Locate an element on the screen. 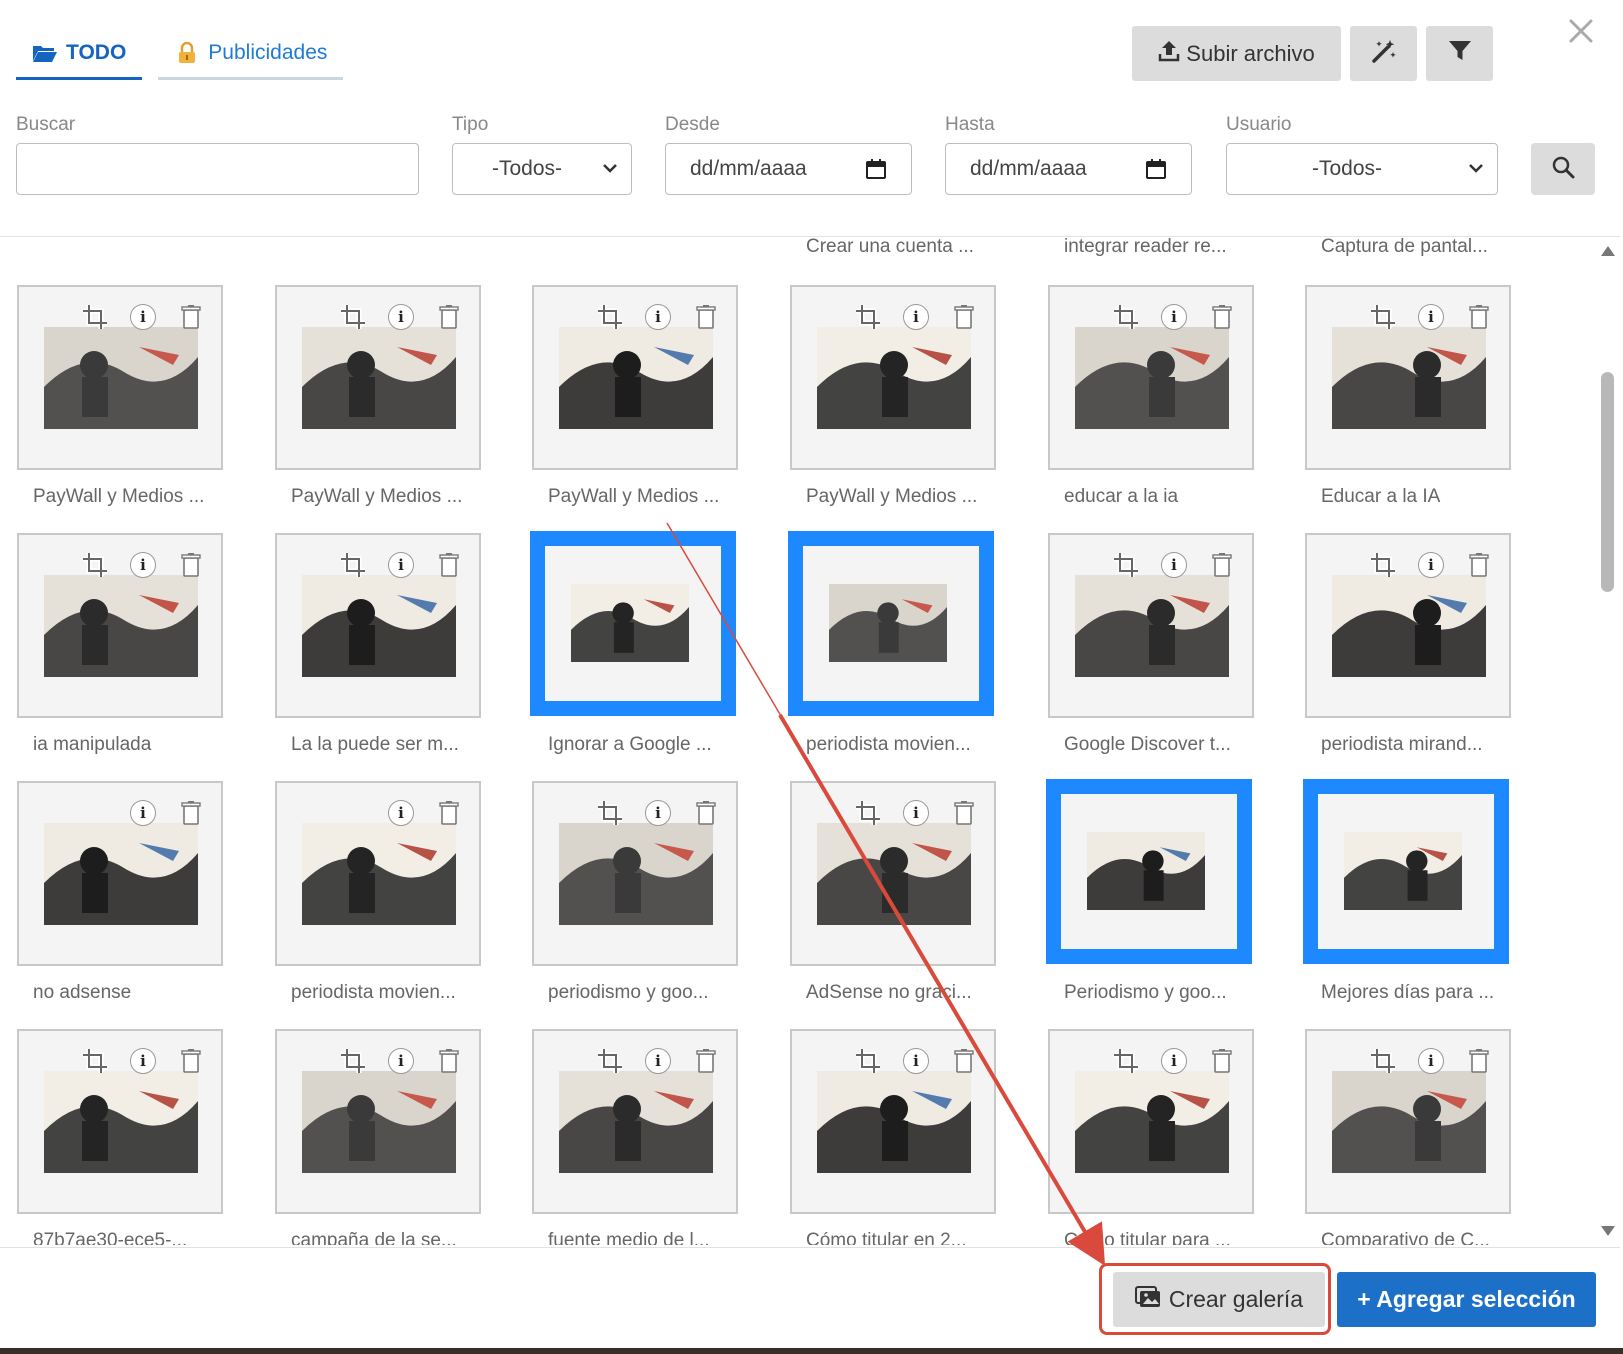  magic-wand-button is located at coordinates (1383, 53).